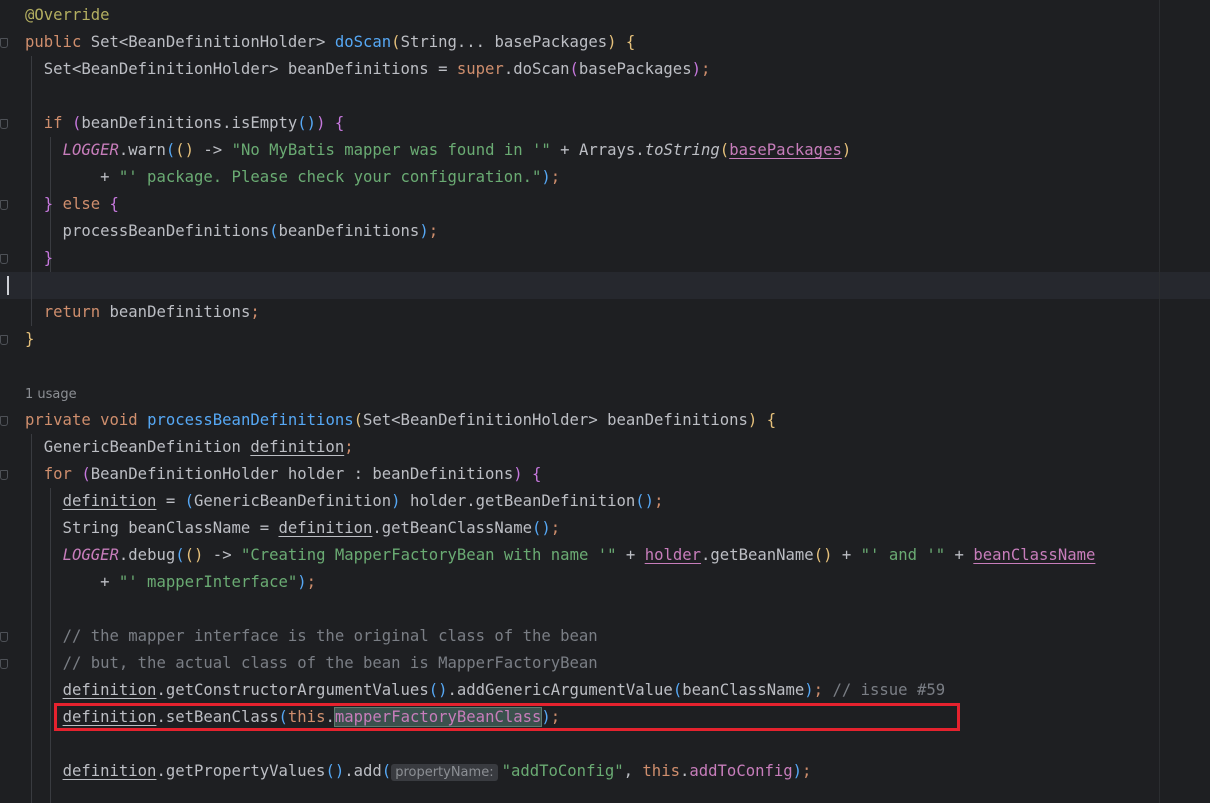 This screenshot has width=1210, height=803. Describe the element at coordinates (241, 771) in the screenshot. I see `code-token: .getPropertyValues` at that location.